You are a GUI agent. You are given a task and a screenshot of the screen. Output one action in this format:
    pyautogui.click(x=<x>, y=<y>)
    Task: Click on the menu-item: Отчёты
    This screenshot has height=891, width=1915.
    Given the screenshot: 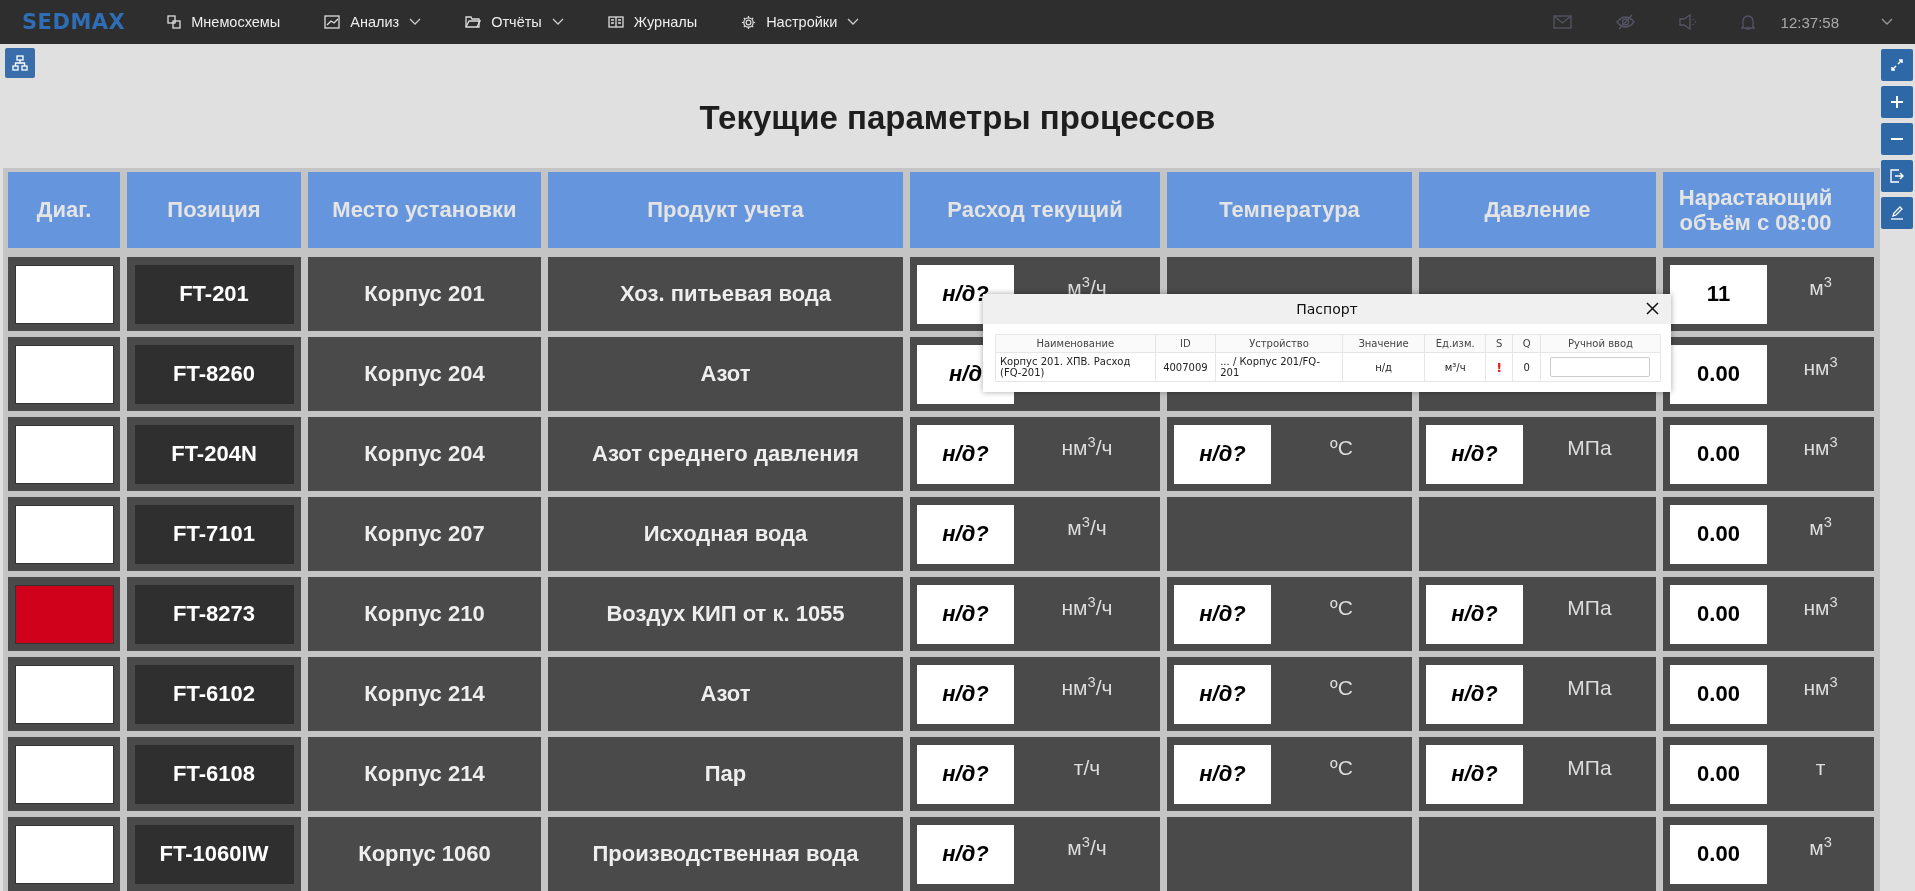 What is the action you would take?
    pyautogui.click(x=514, y=22)
    